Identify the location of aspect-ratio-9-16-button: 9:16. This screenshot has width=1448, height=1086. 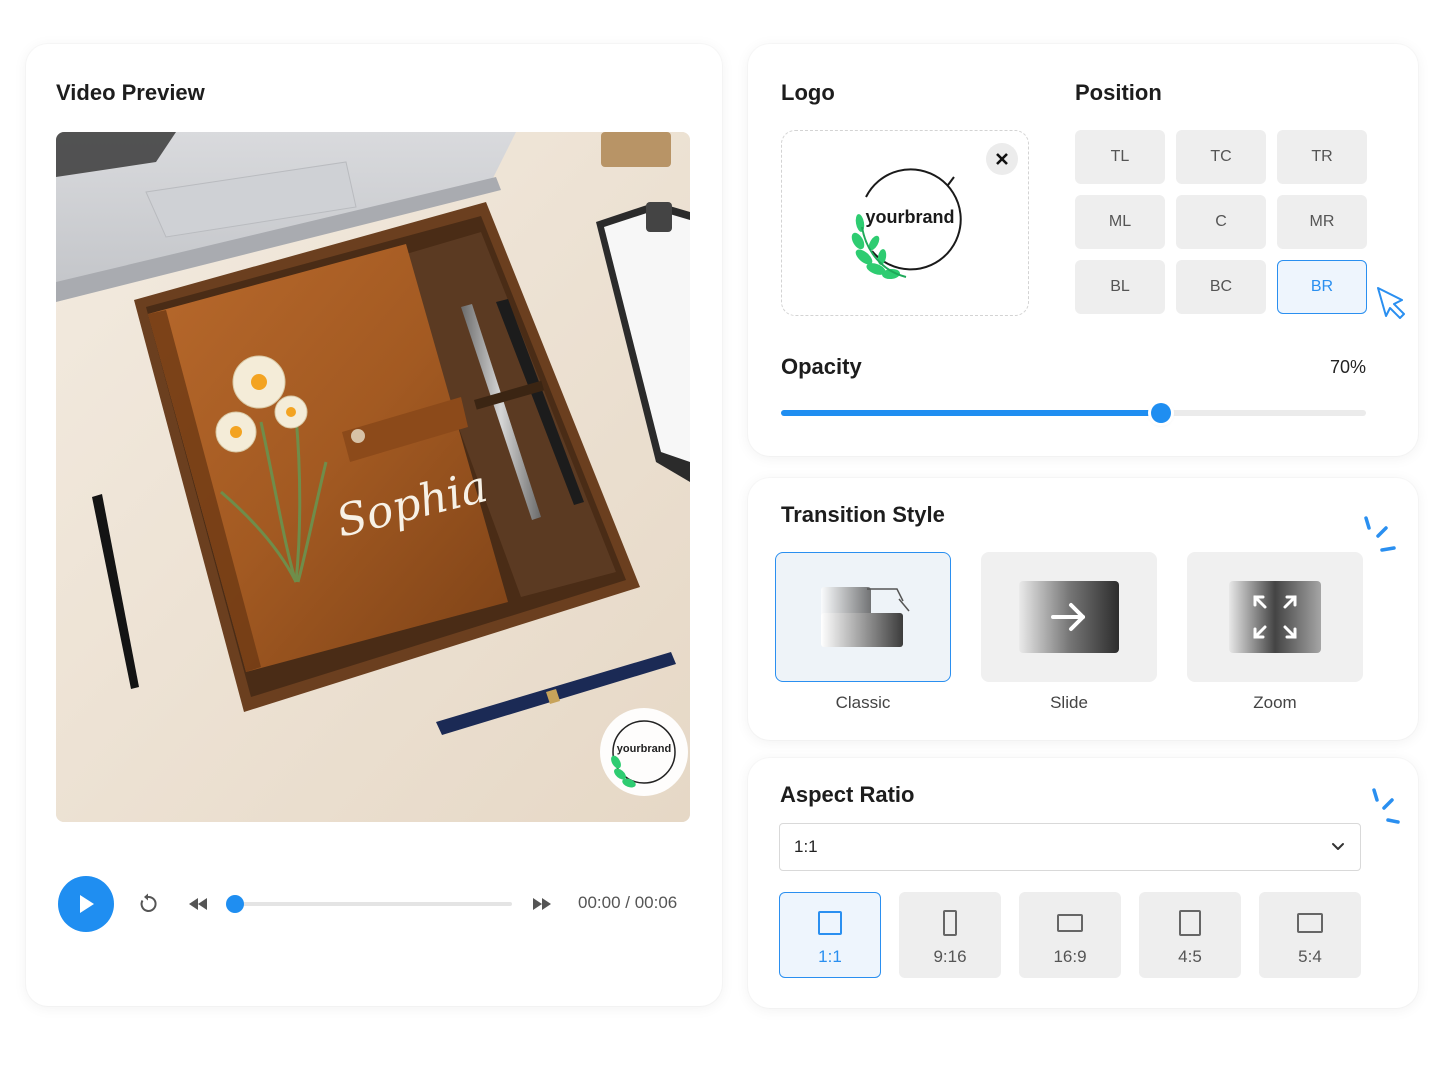
(950, 935).